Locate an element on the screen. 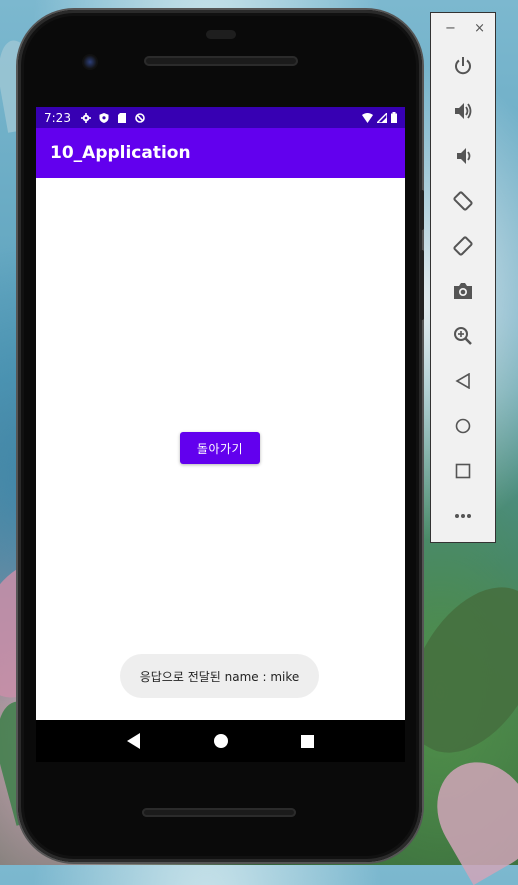 This screenshot has height=885, width=518. power-button is located at coordinates (463, 66).